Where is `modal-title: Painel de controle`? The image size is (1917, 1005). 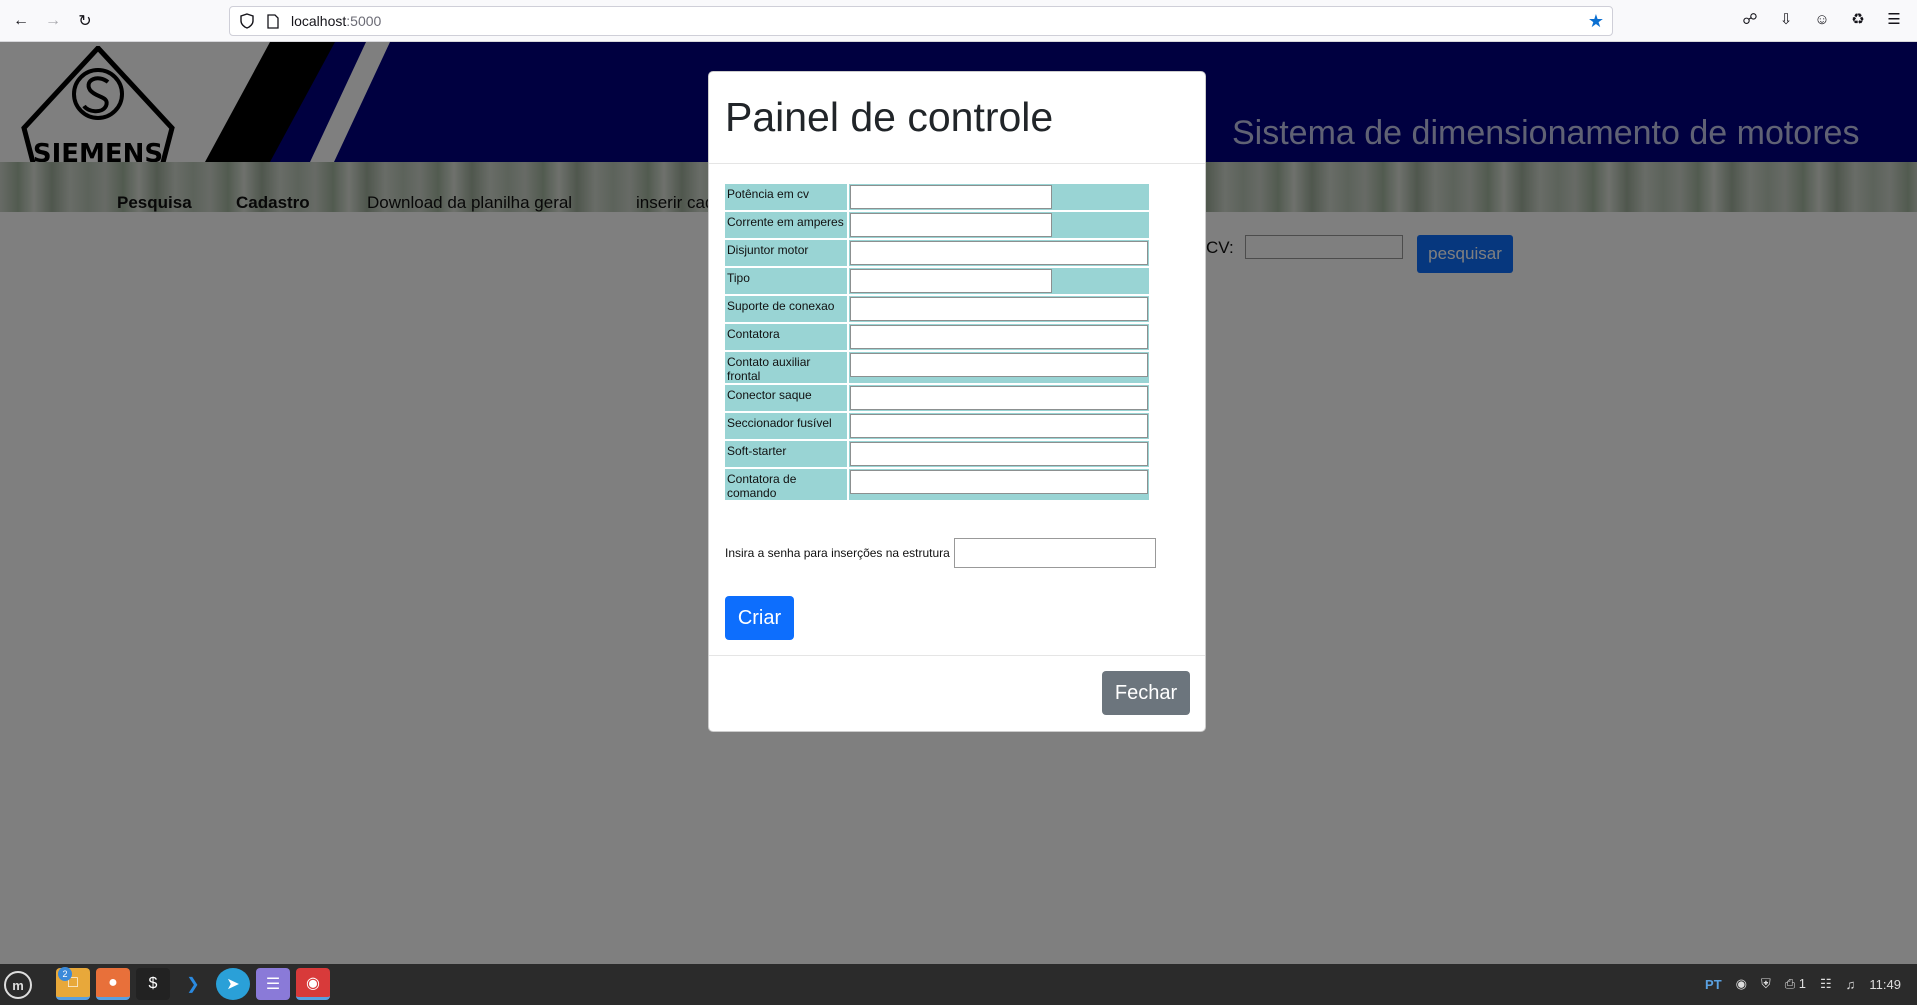 modal-title: Painel de controle is located at coordinates (889, 117).